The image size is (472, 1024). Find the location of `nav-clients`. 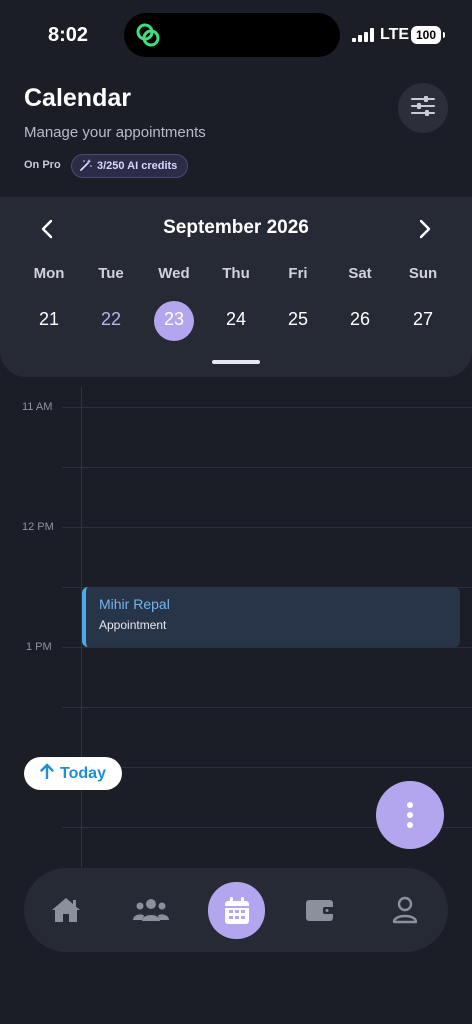

nav-clients is located at coordinates (151, 910).